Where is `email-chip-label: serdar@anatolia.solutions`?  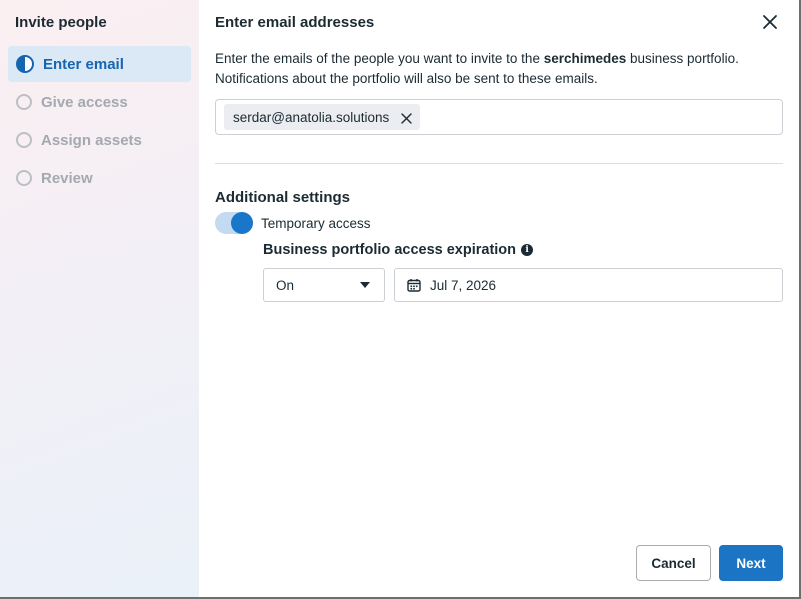 email-chip-label: serdar@anatolia.solutions is located at coordinates (311, 117).